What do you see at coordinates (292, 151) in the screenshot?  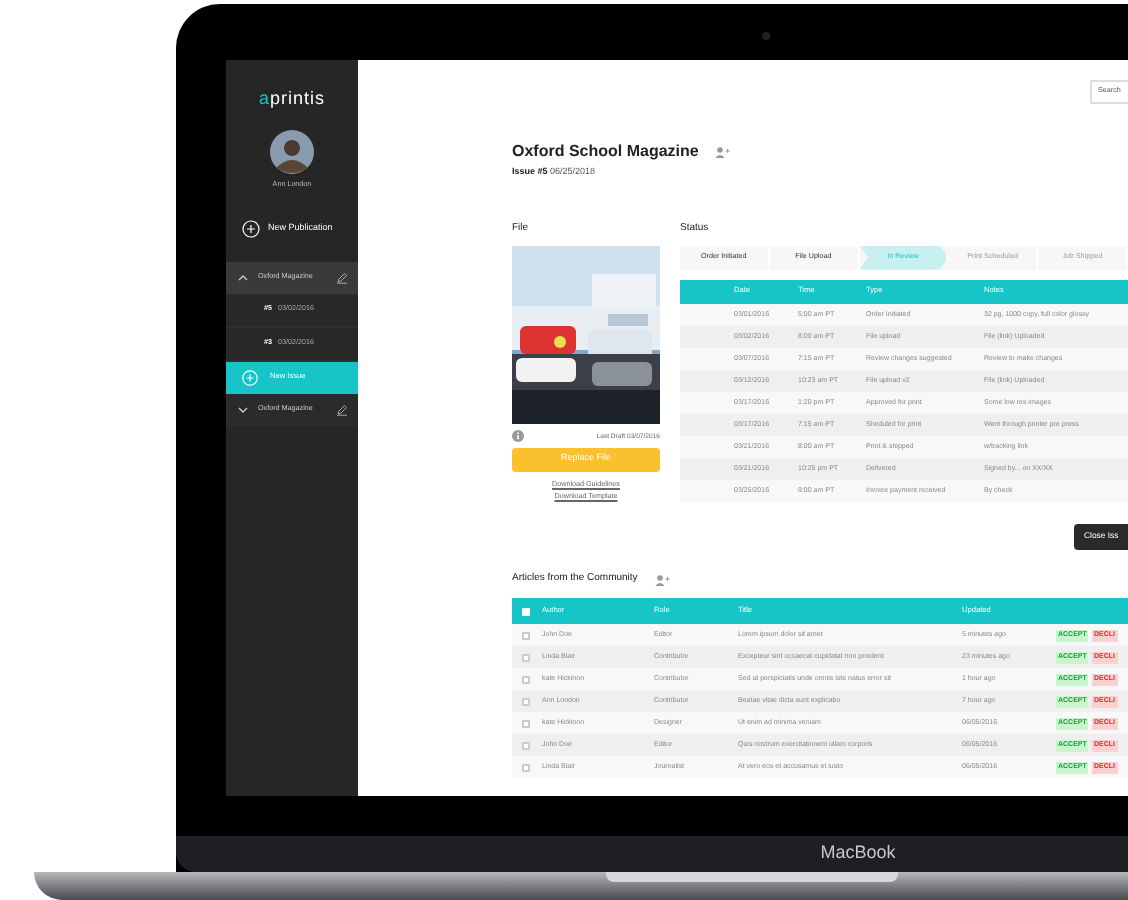 I see `avatar` at bounding box center [292, 151].